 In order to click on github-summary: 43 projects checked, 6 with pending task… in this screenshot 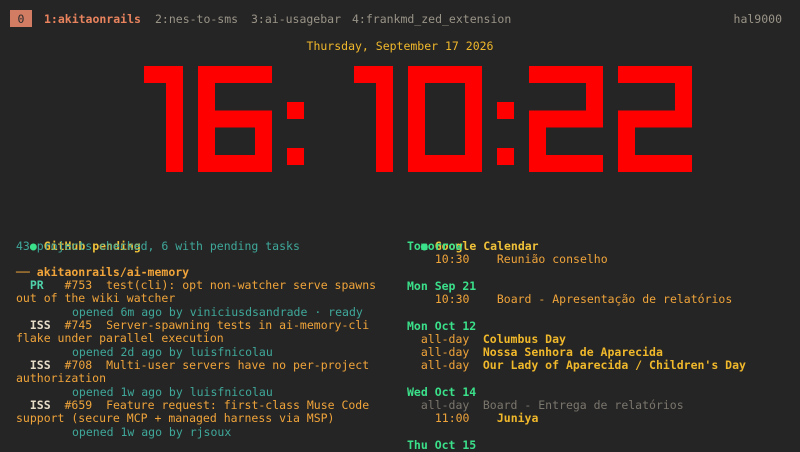, I will do `click(158, 246)`.